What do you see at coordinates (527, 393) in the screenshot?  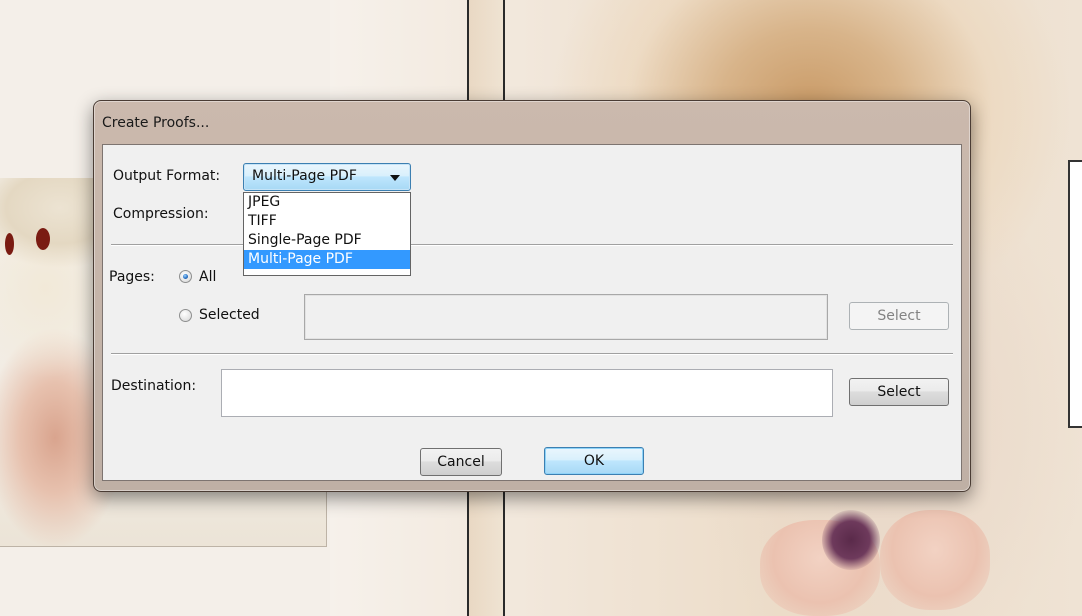 I see `destination-field` at bounding box center [527, 393].